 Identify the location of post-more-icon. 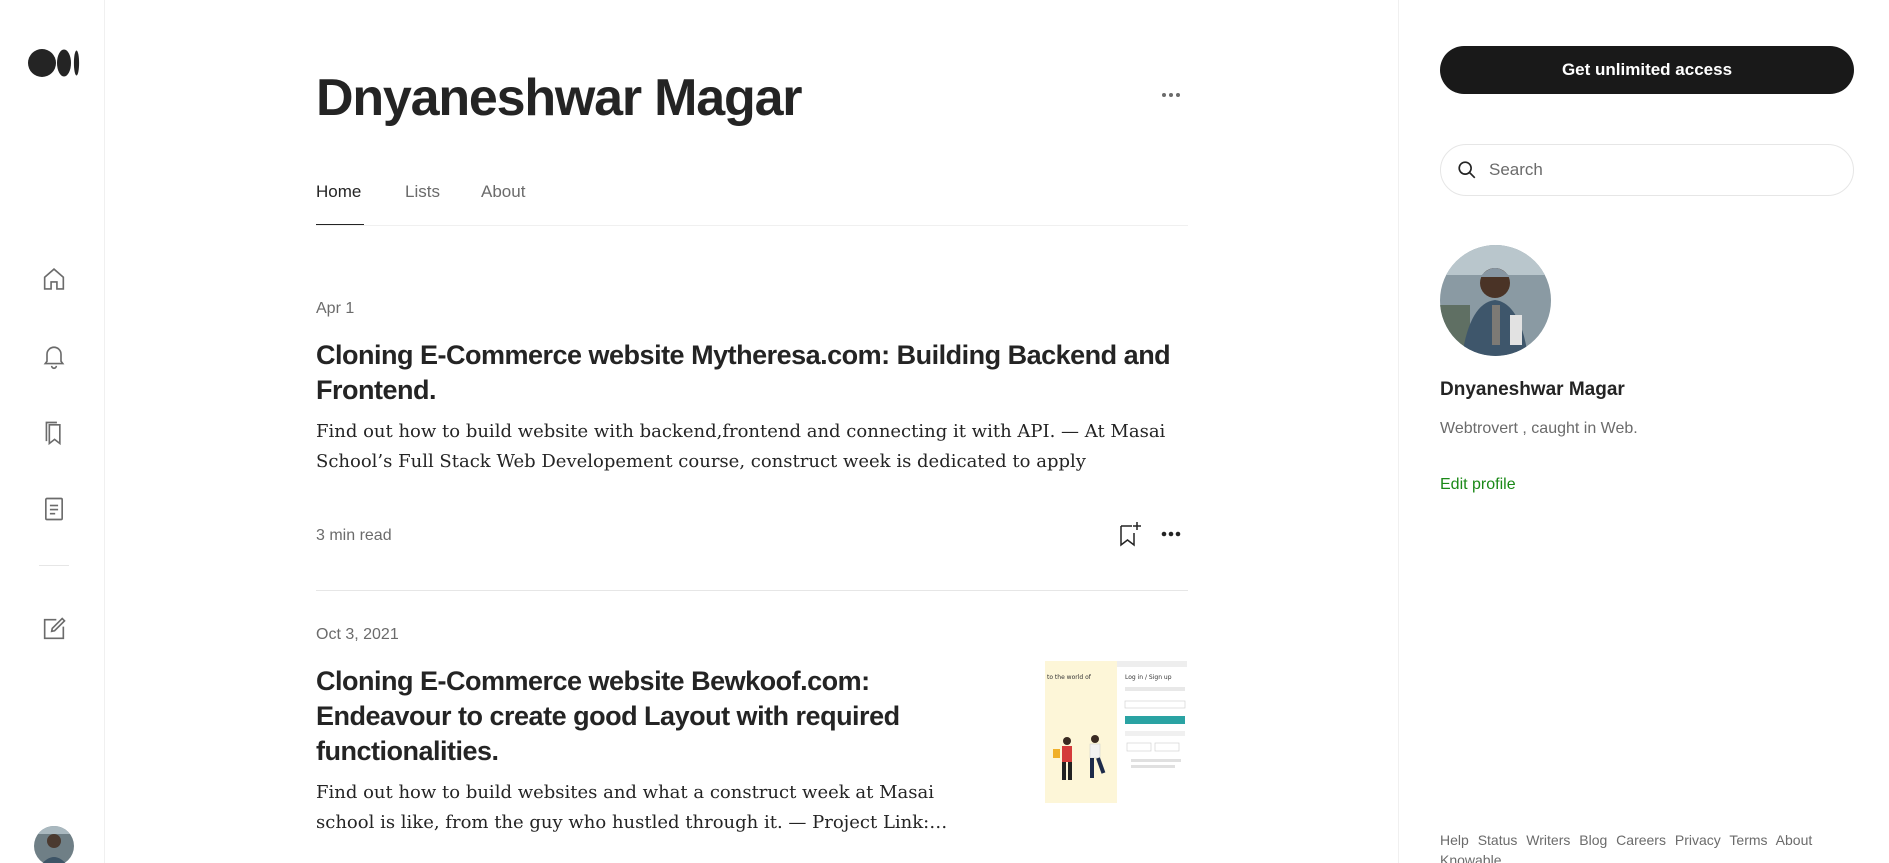
(1171, 534).